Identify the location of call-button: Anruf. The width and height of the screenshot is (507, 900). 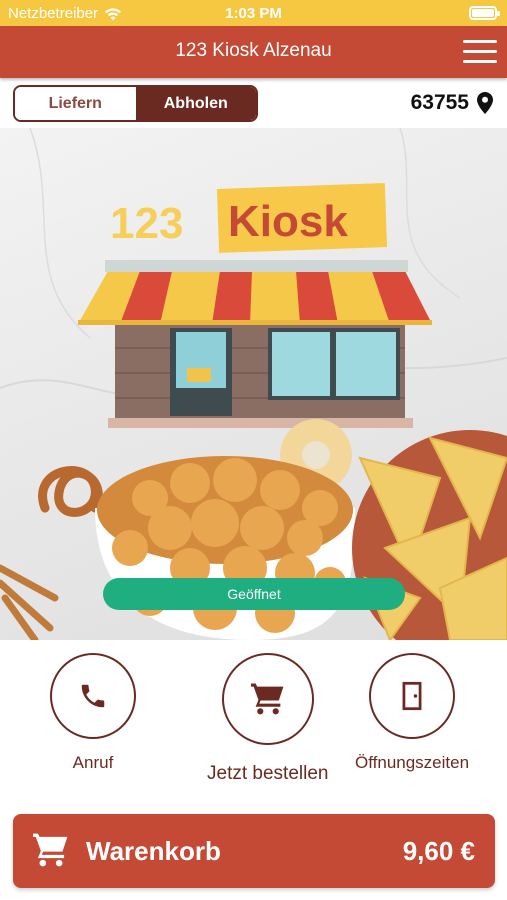
(93, 713).